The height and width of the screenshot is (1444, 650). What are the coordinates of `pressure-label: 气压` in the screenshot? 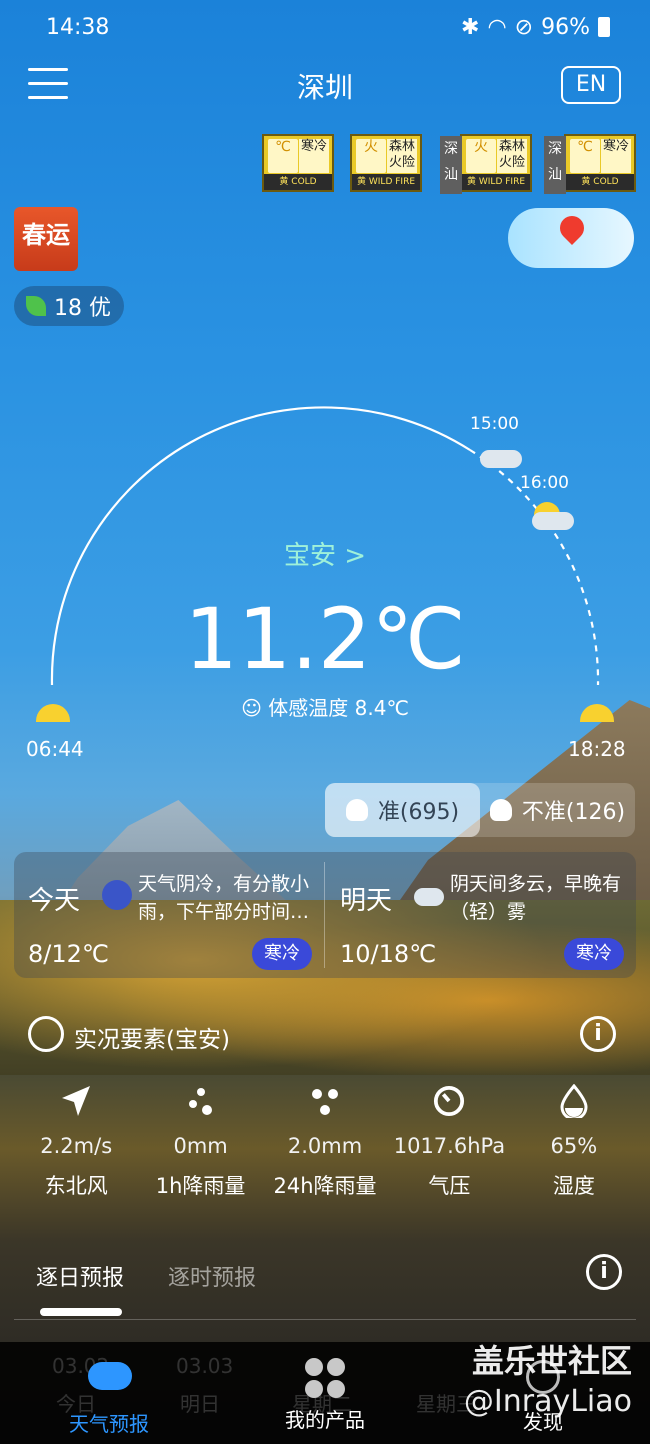 It's located at (449, 1186).